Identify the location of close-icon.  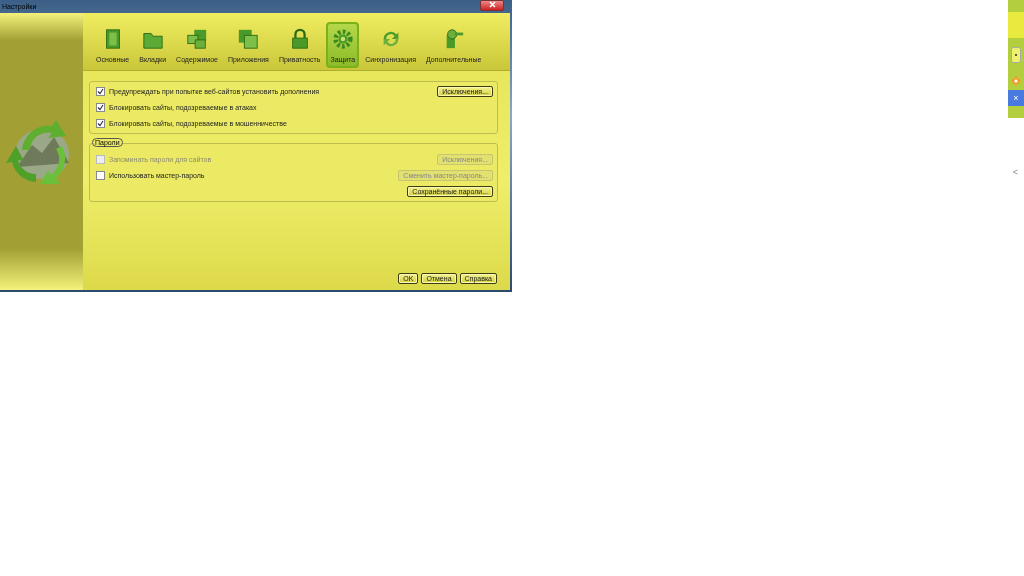
(492, 4).